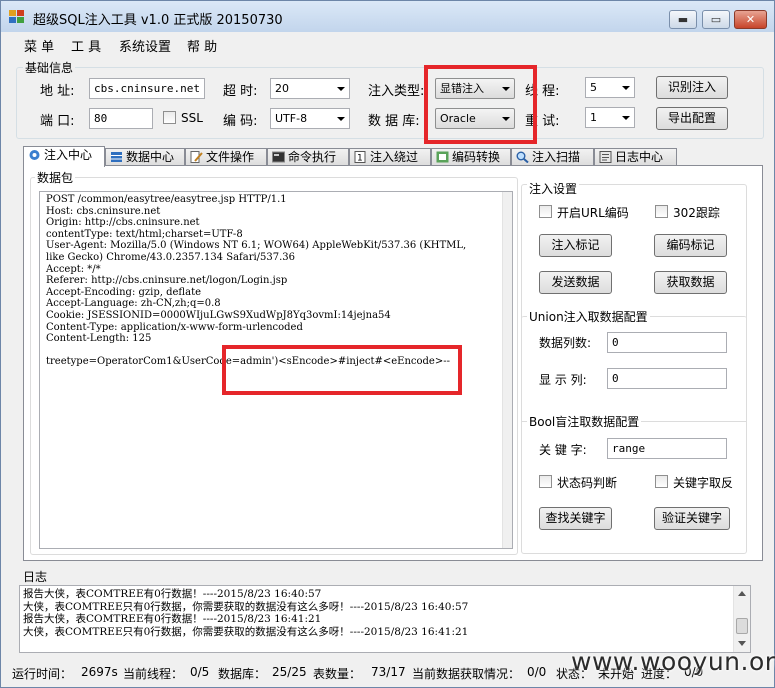  What do you see at coordinates (635, 157) in the screenshot?
I see `tab-log-center: 日志中心` at bounding box center [635, 157].